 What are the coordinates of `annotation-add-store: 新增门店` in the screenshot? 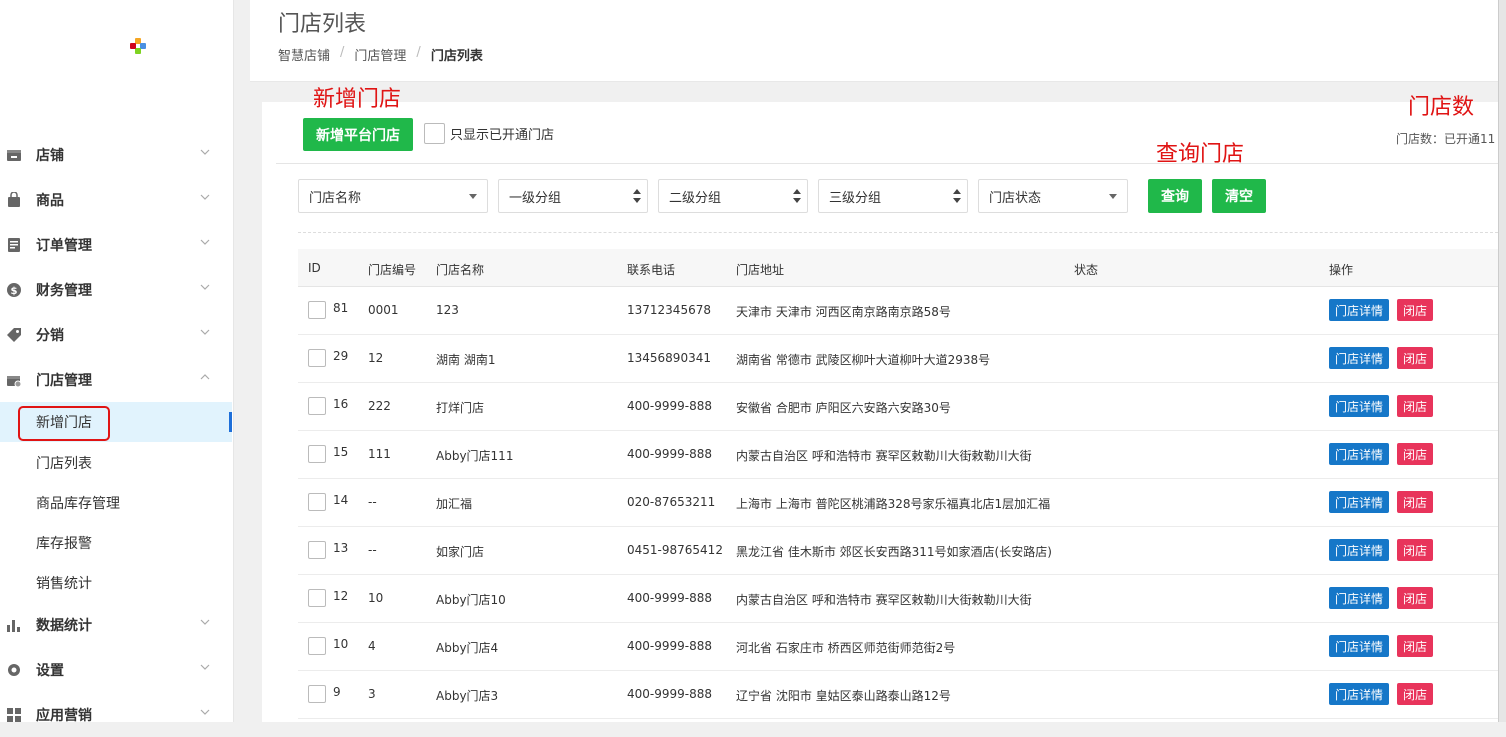 It's located at (357, 99).